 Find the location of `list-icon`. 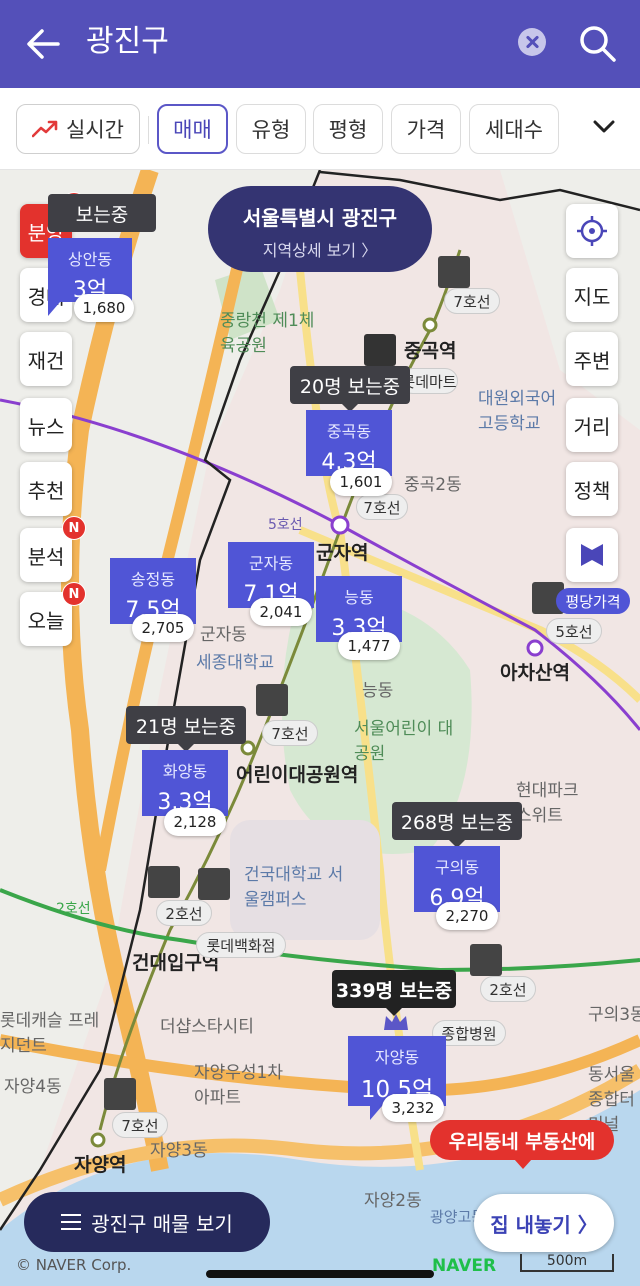

list-icon is located at coordinates (71, 1222).